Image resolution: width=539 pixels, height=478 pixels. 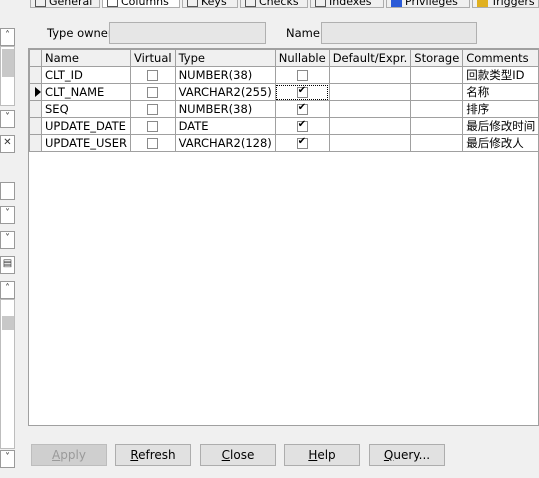 I want to click on tab-privileges: Privileges, so click(x=428, y=4).